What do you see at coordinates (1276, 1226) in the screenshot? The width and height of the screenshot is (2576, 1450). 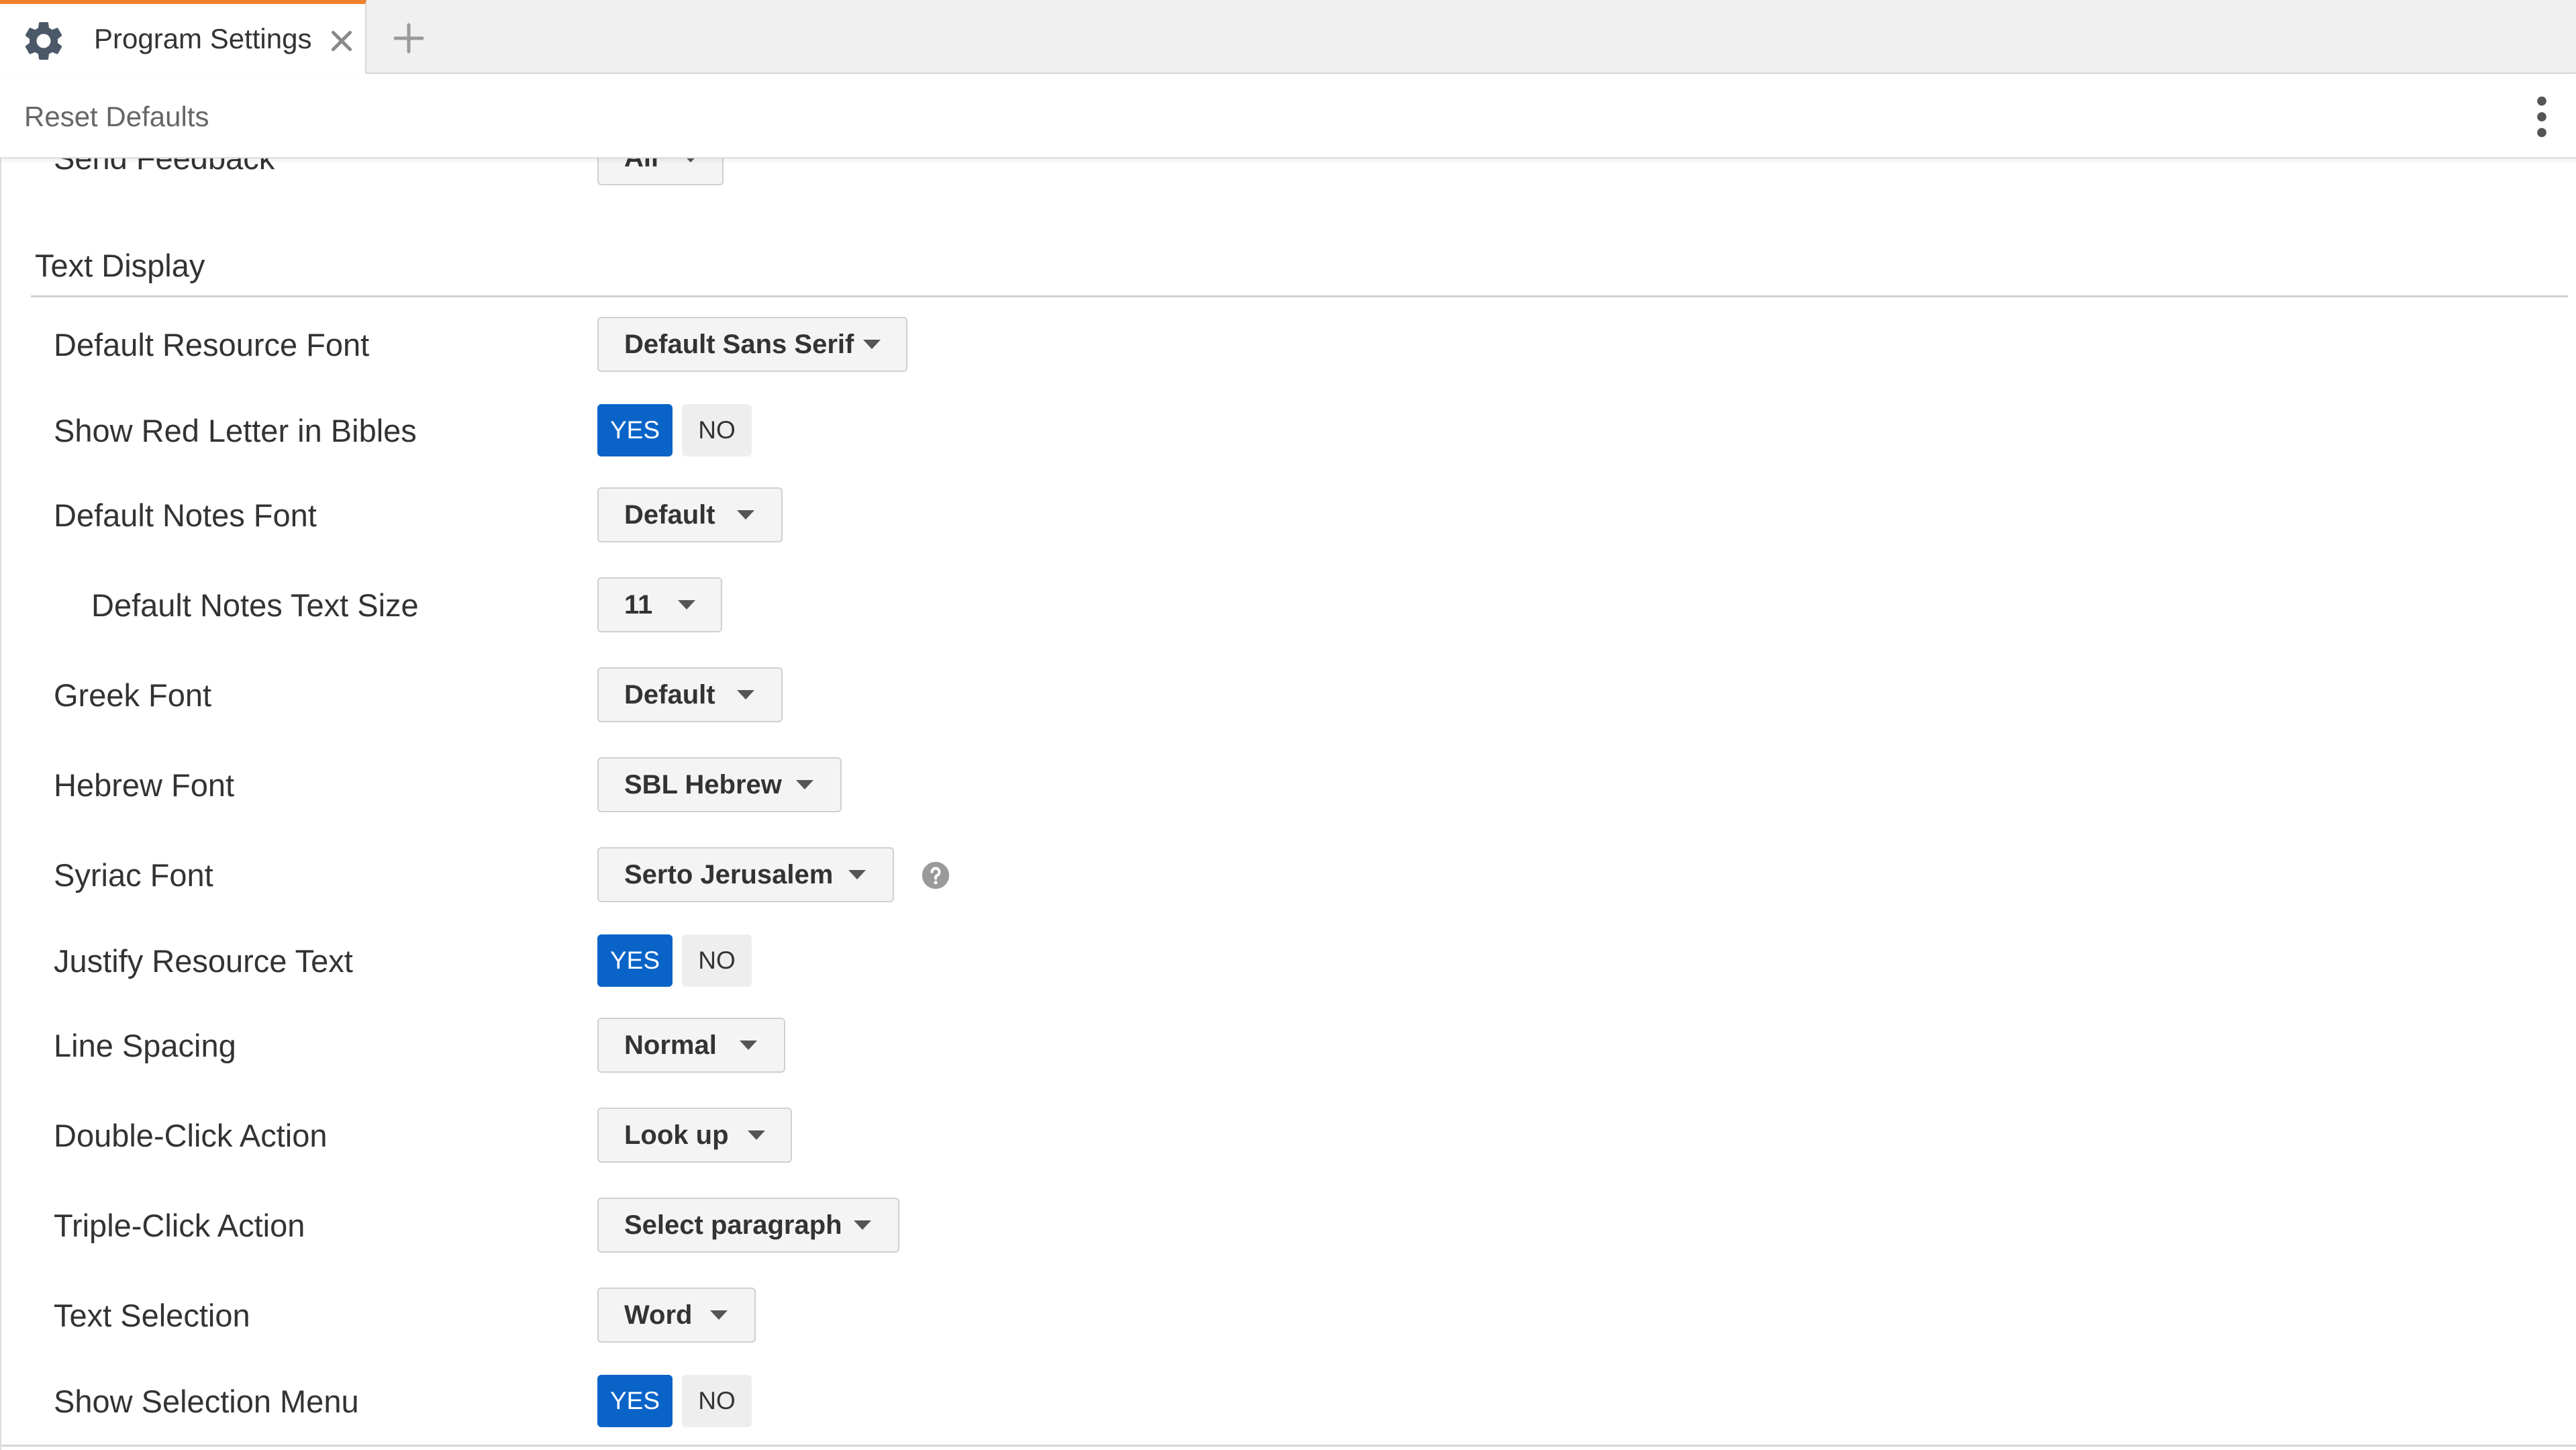 I see `setting-row-triple-click: Triple-Click Action Select paragraph` at bounding box center [1276, 1226].